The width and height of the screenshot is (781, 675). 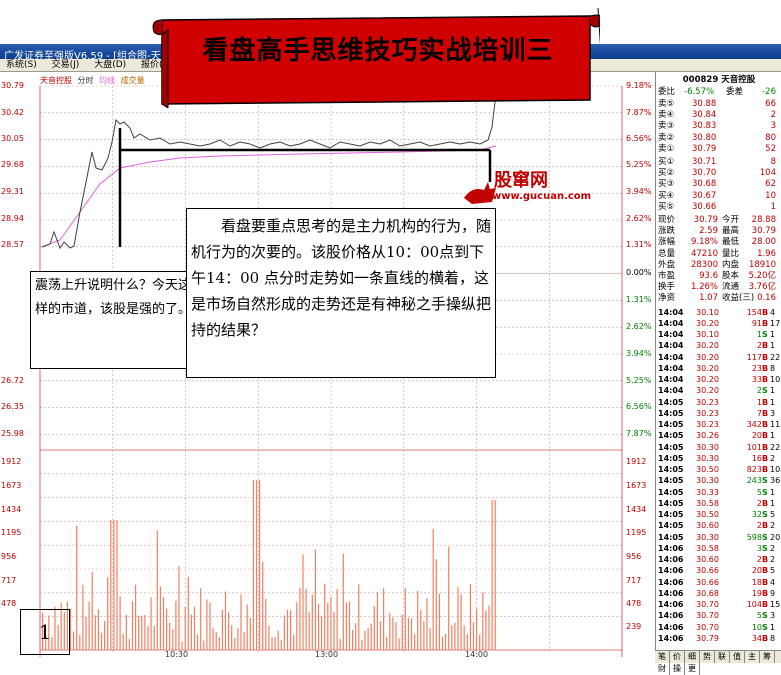 What do you see at coordinates (677, 669) in the screenshot?
I see `panel-tab: 操` at bounding box center [677, 669].